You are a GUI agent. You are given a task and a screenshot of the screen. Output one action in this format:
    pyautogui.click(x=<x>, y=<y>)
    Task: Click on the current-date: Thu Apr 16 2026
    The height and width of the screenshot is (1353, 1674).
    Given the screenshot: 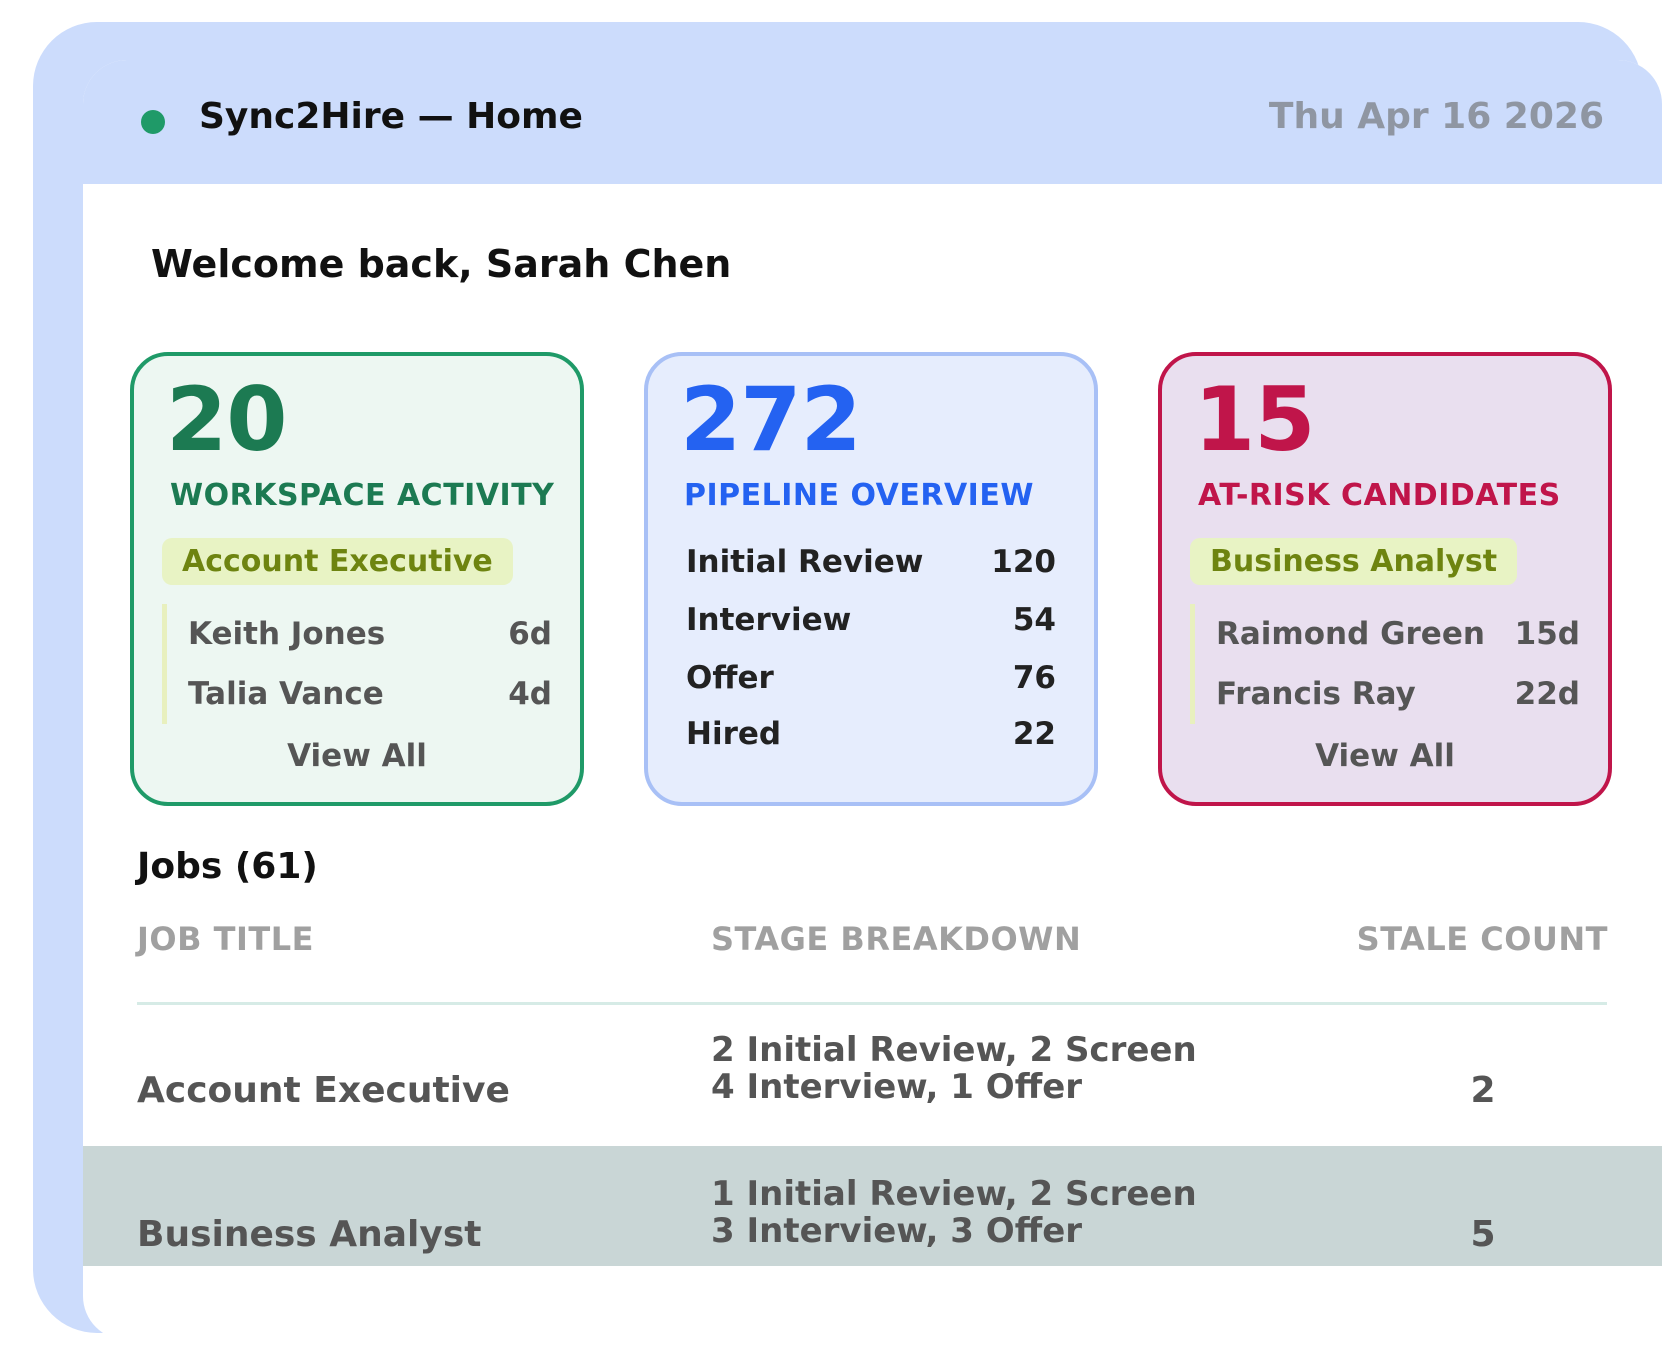 What is the action you would take?
    pyautogui.click(x=1436, y=116)
    